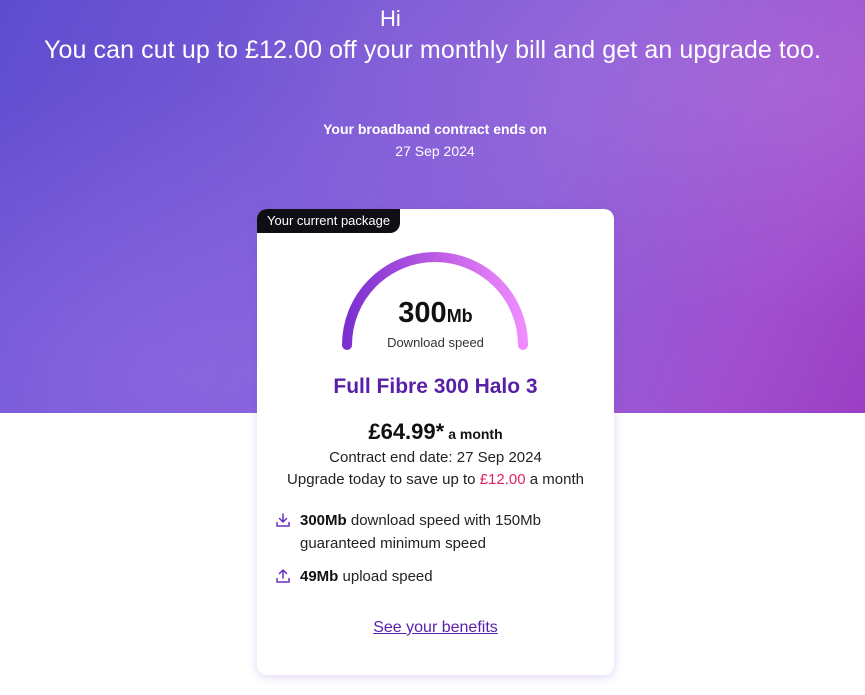  What do you see at coordinates (475, 434) in the screenshot?
I see `price-period: a month` at bounding box center [475, 434].